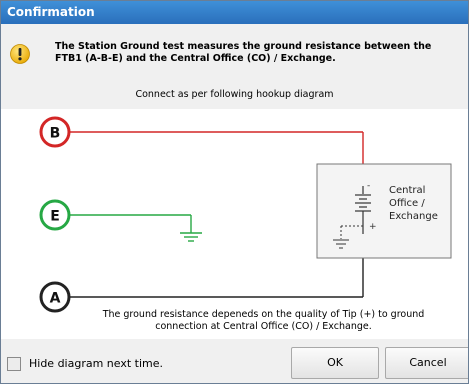 This screenshot has height=384, width=469. I want to click on terminal-b-label: B, so click(55, 134).